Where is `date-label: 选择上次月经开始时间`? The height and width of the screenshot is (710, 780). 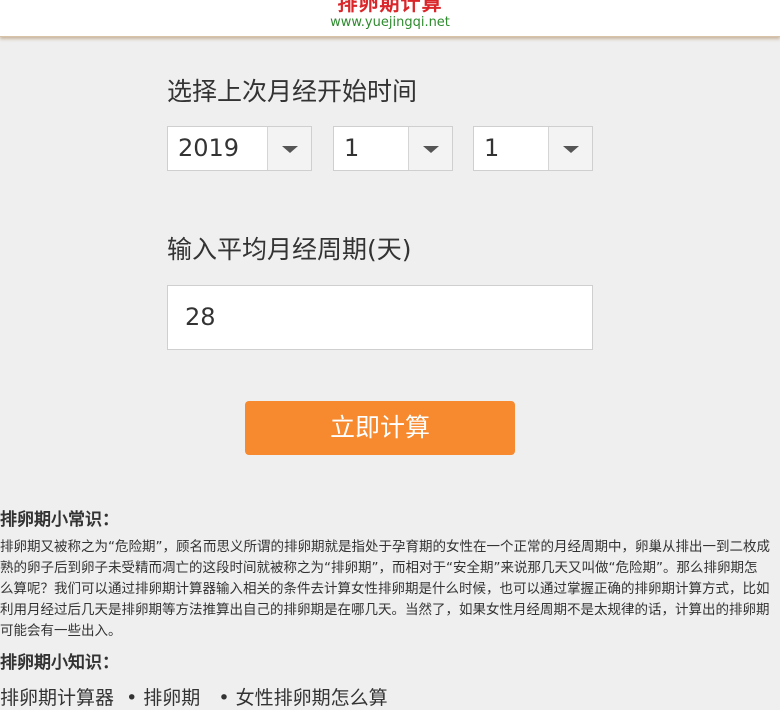 date-label: 选择上次月经开始时间 is located at coordinates (292, 91).